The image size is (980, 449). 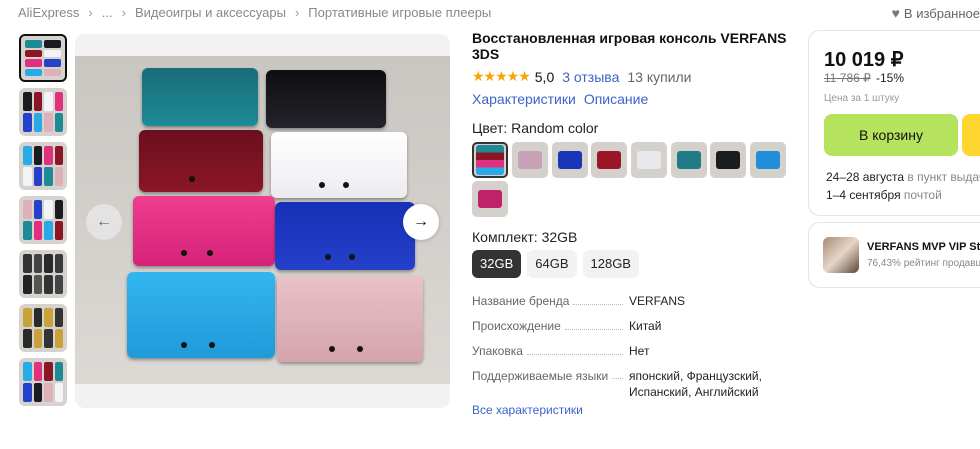 I want to click on console-light-blue, so click(x=201, y=315).